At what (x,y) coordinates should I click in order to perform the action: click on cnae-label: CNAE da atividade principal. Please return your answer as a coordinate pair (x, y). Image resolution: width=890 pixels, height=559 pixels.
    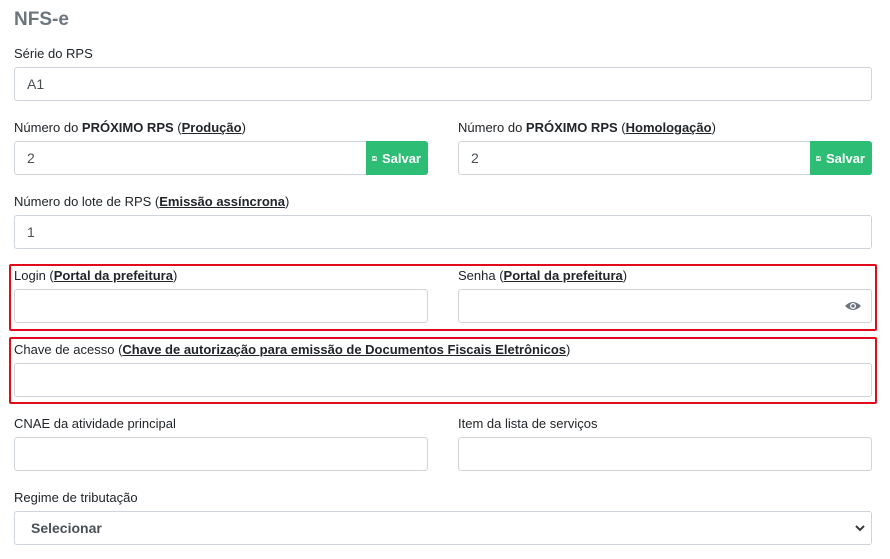
    Looking at the image, I should click on (95, 423).